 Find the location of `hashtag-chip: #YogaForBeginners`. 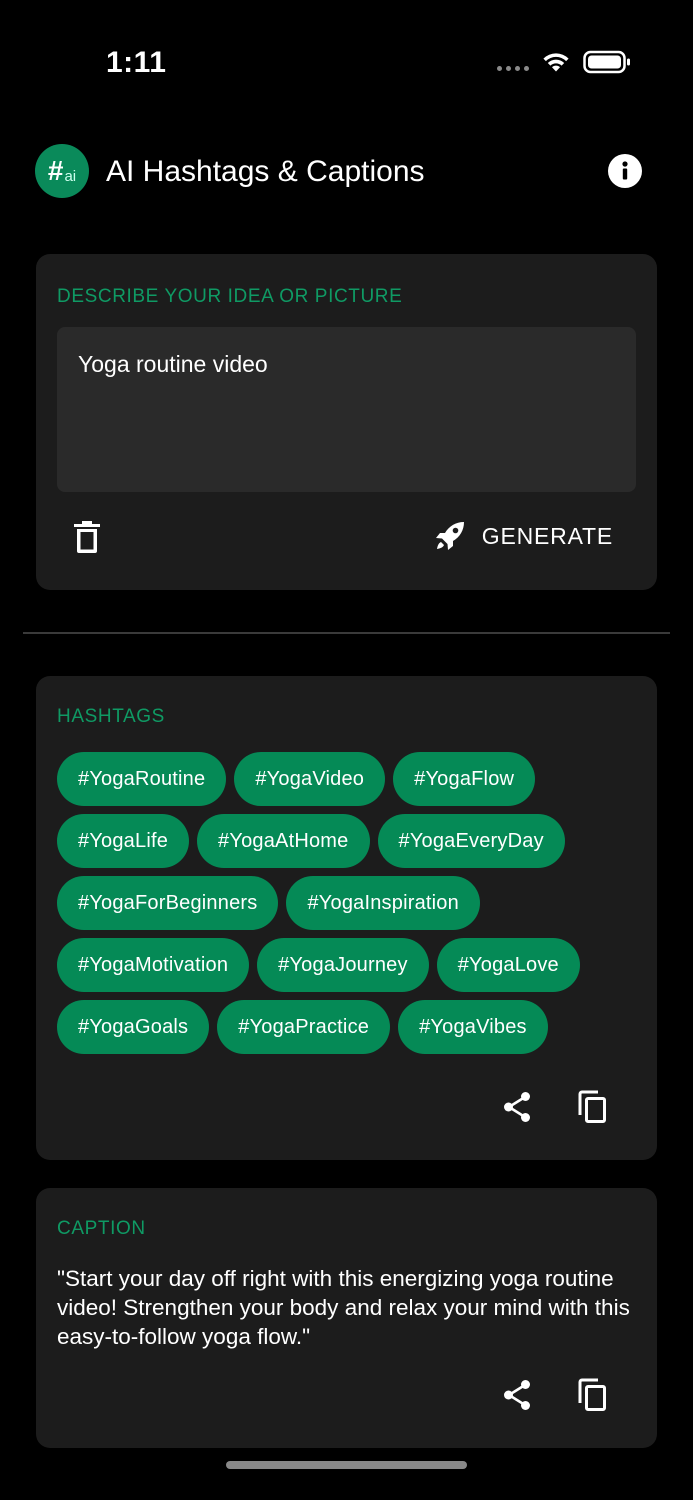

hashtag-chip: #YogaForBeginners is located at coordinates (168, 903).